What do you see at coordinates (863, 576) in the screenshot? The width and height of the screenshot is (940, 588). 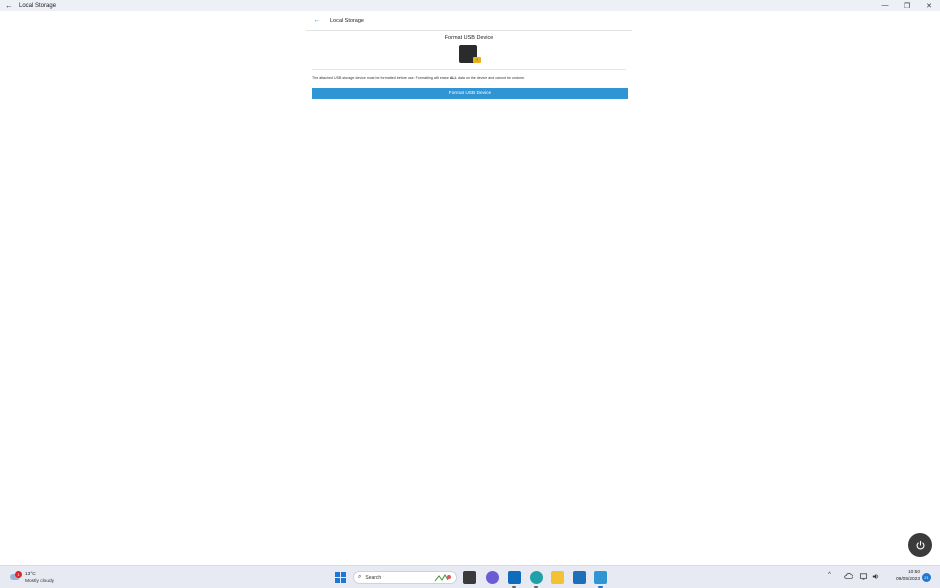 I see `network-icon` at bounding box center [863, 576].